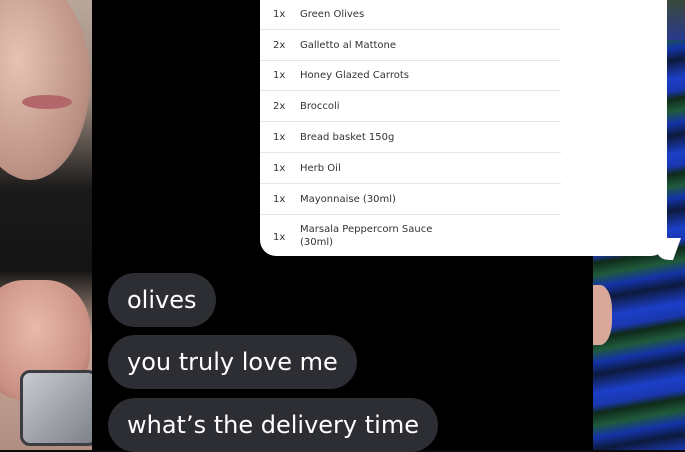 Image resolution: width=685 pixels, height=452 pixels. Describe the element at coordinates (463, 200) in the screenshot. I see `order-item: 1x Mayonnaise (30ml)` at that location.